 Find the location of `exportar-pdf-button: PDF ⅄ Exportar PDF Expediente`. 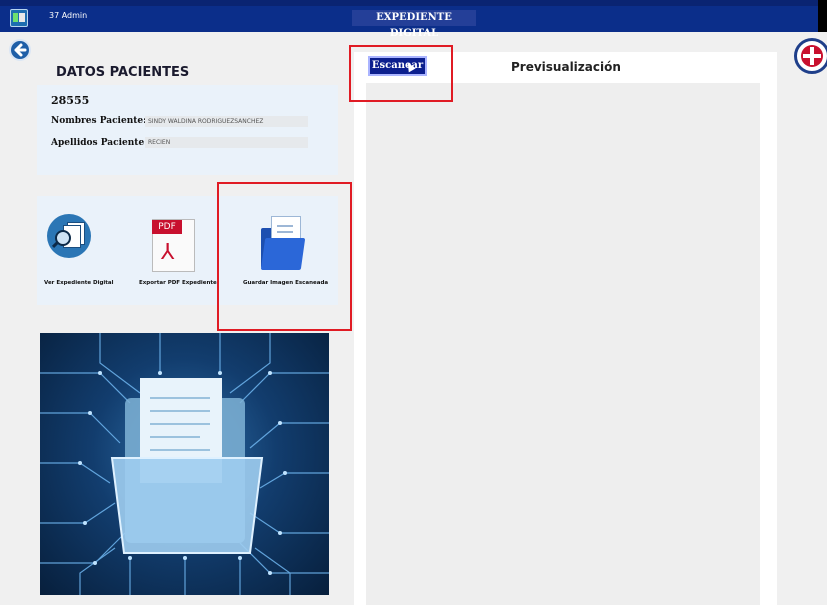

exportar-pdf-button: PDF ⅄ Exportar PDF Expediente is located at coordinates (177, 250).